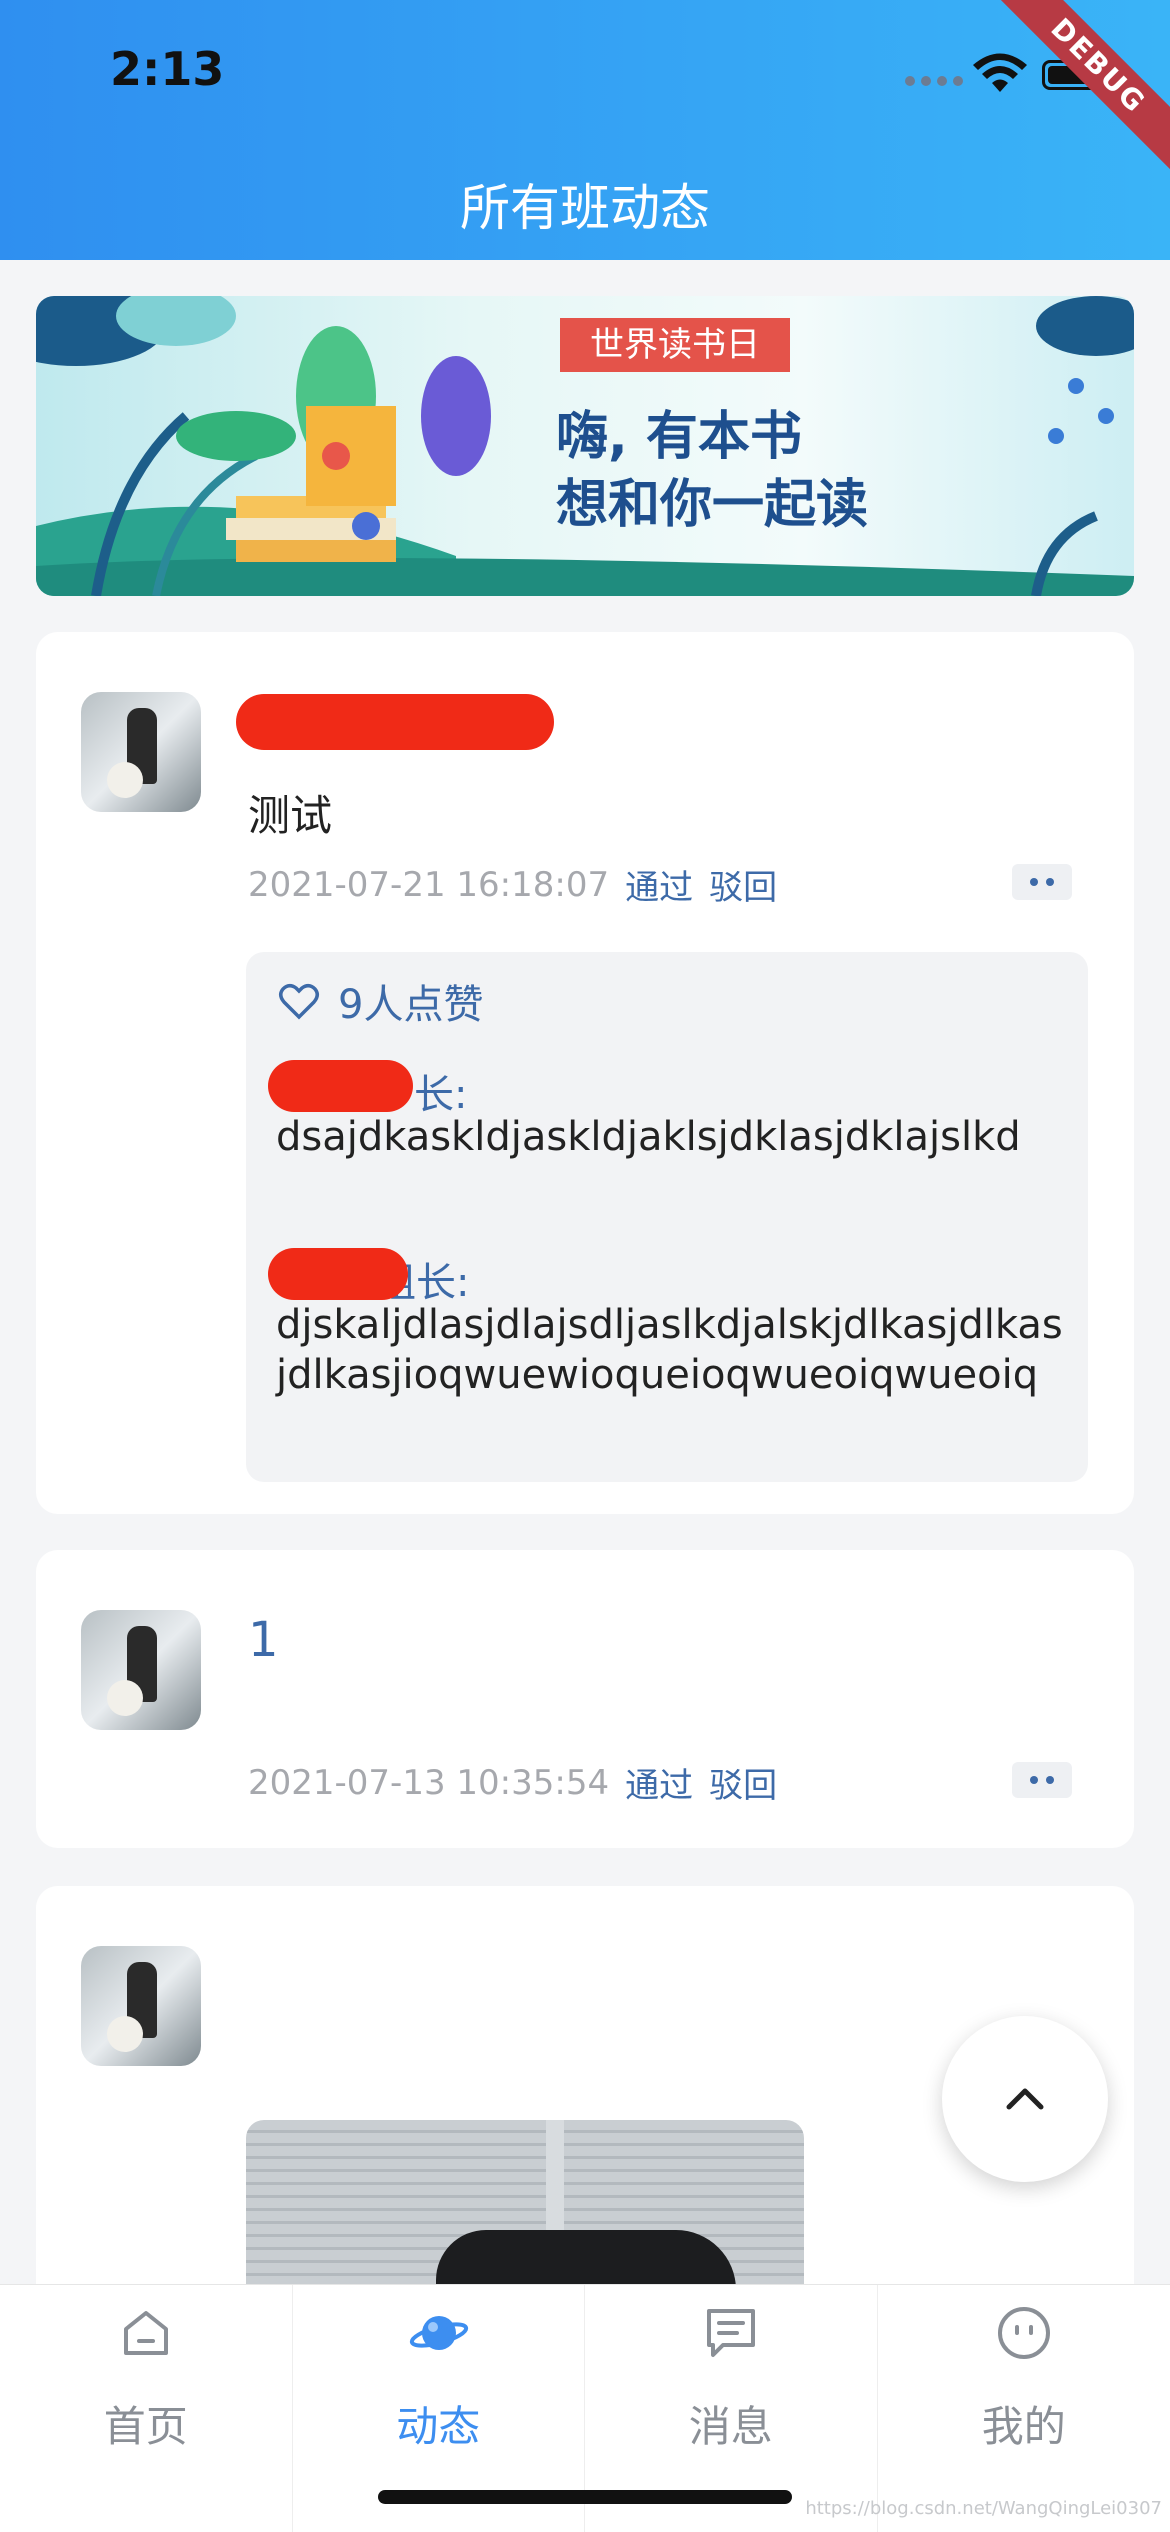 The height and width of the screenshot is (2532, 1170). I want to click on message-icon, so click(731, 2333).